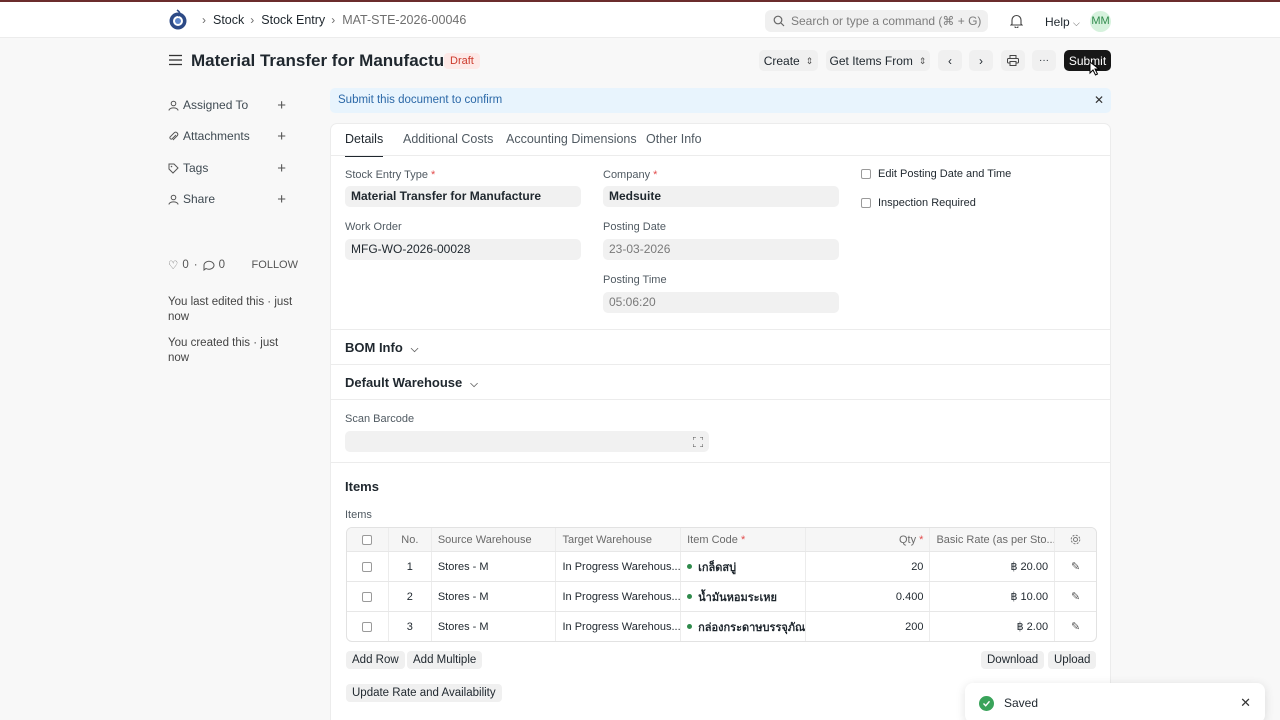  What do you see at coordinates (698, 442) in the screenshot?
I see `barcode-scan-icon` at bounding box center [698, 442].